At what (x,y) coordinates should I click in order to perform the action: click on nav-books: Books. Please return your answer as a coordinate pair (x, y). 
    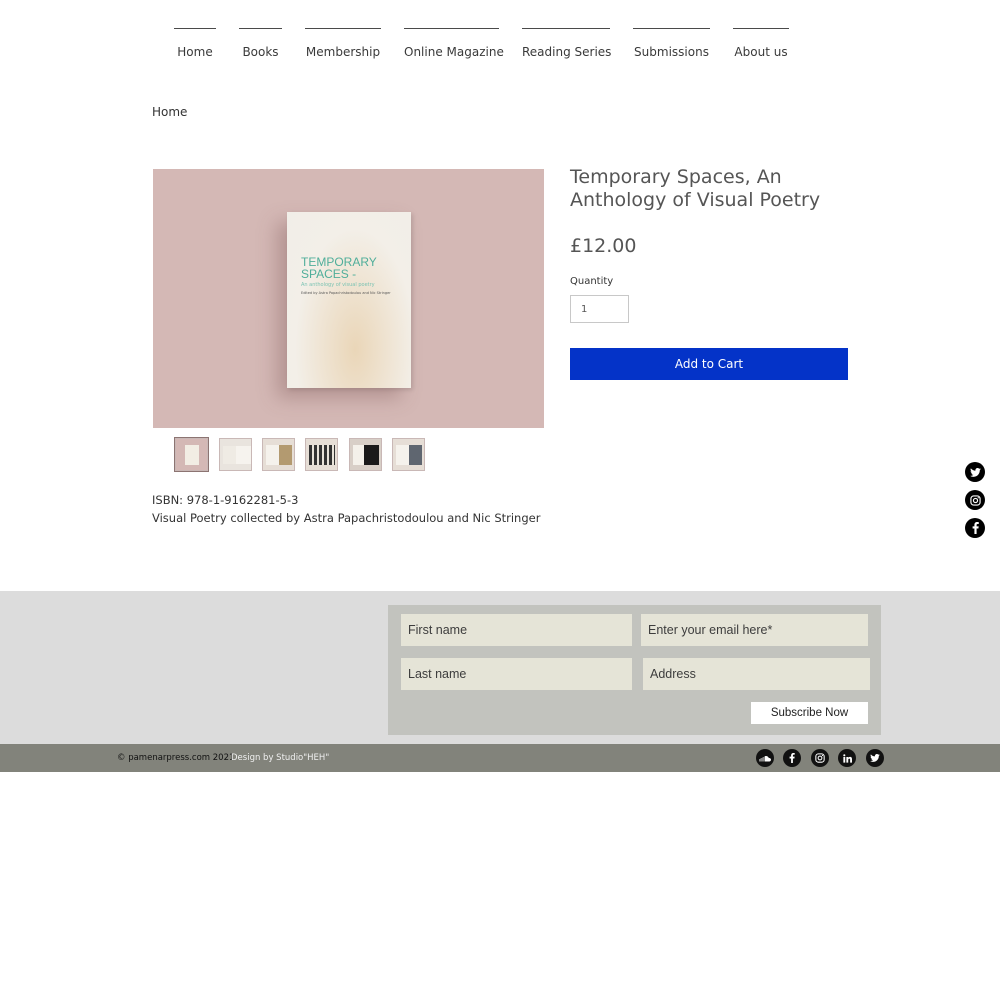
    Looking at the image, I should click on (260, 44).